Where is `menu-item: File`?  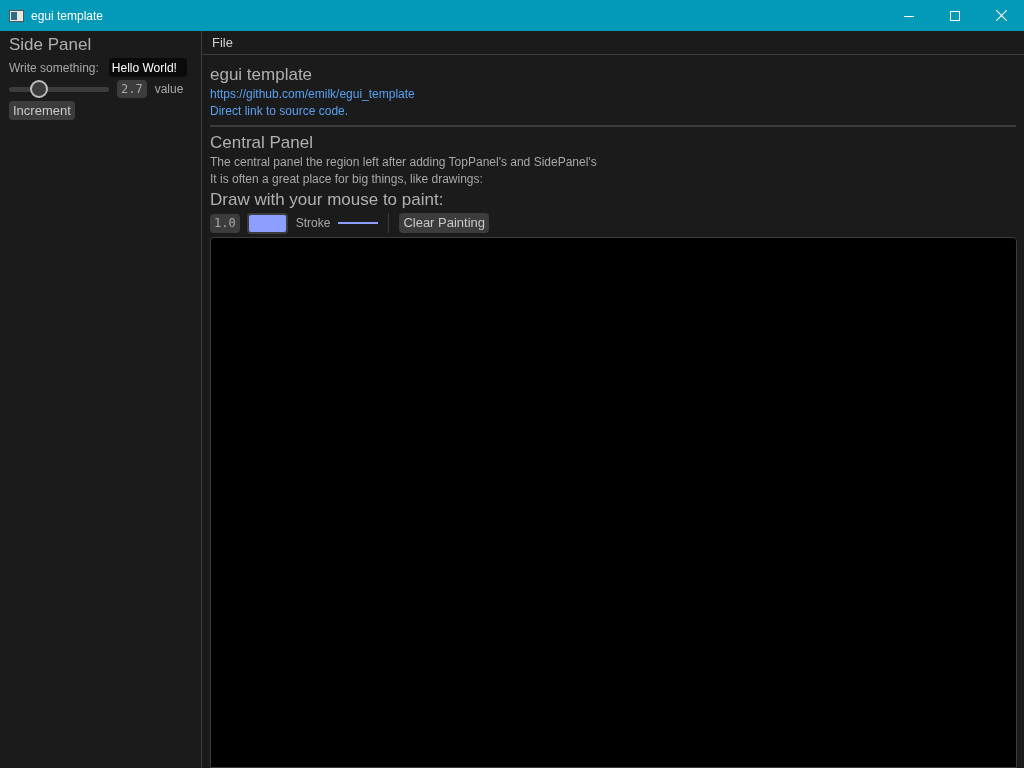 menu-item: File is located at coordinates (222, 42).